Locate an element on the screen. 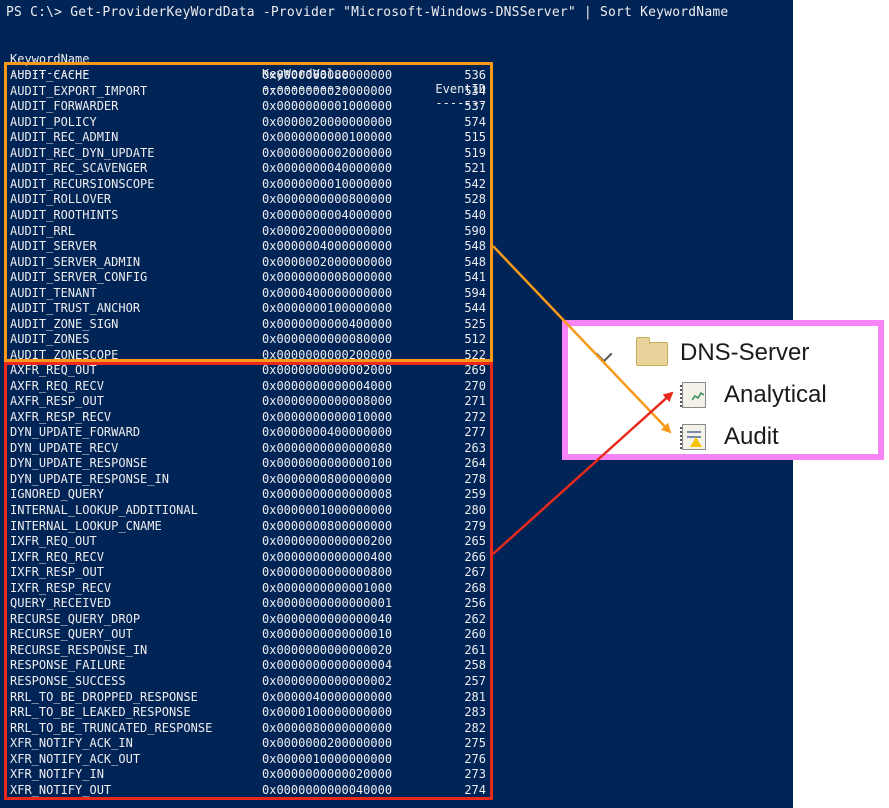 The width and height of the screenshot is (889, 808). tree-node-dns-server: DNS-Server is located at coordinates (744, 353).